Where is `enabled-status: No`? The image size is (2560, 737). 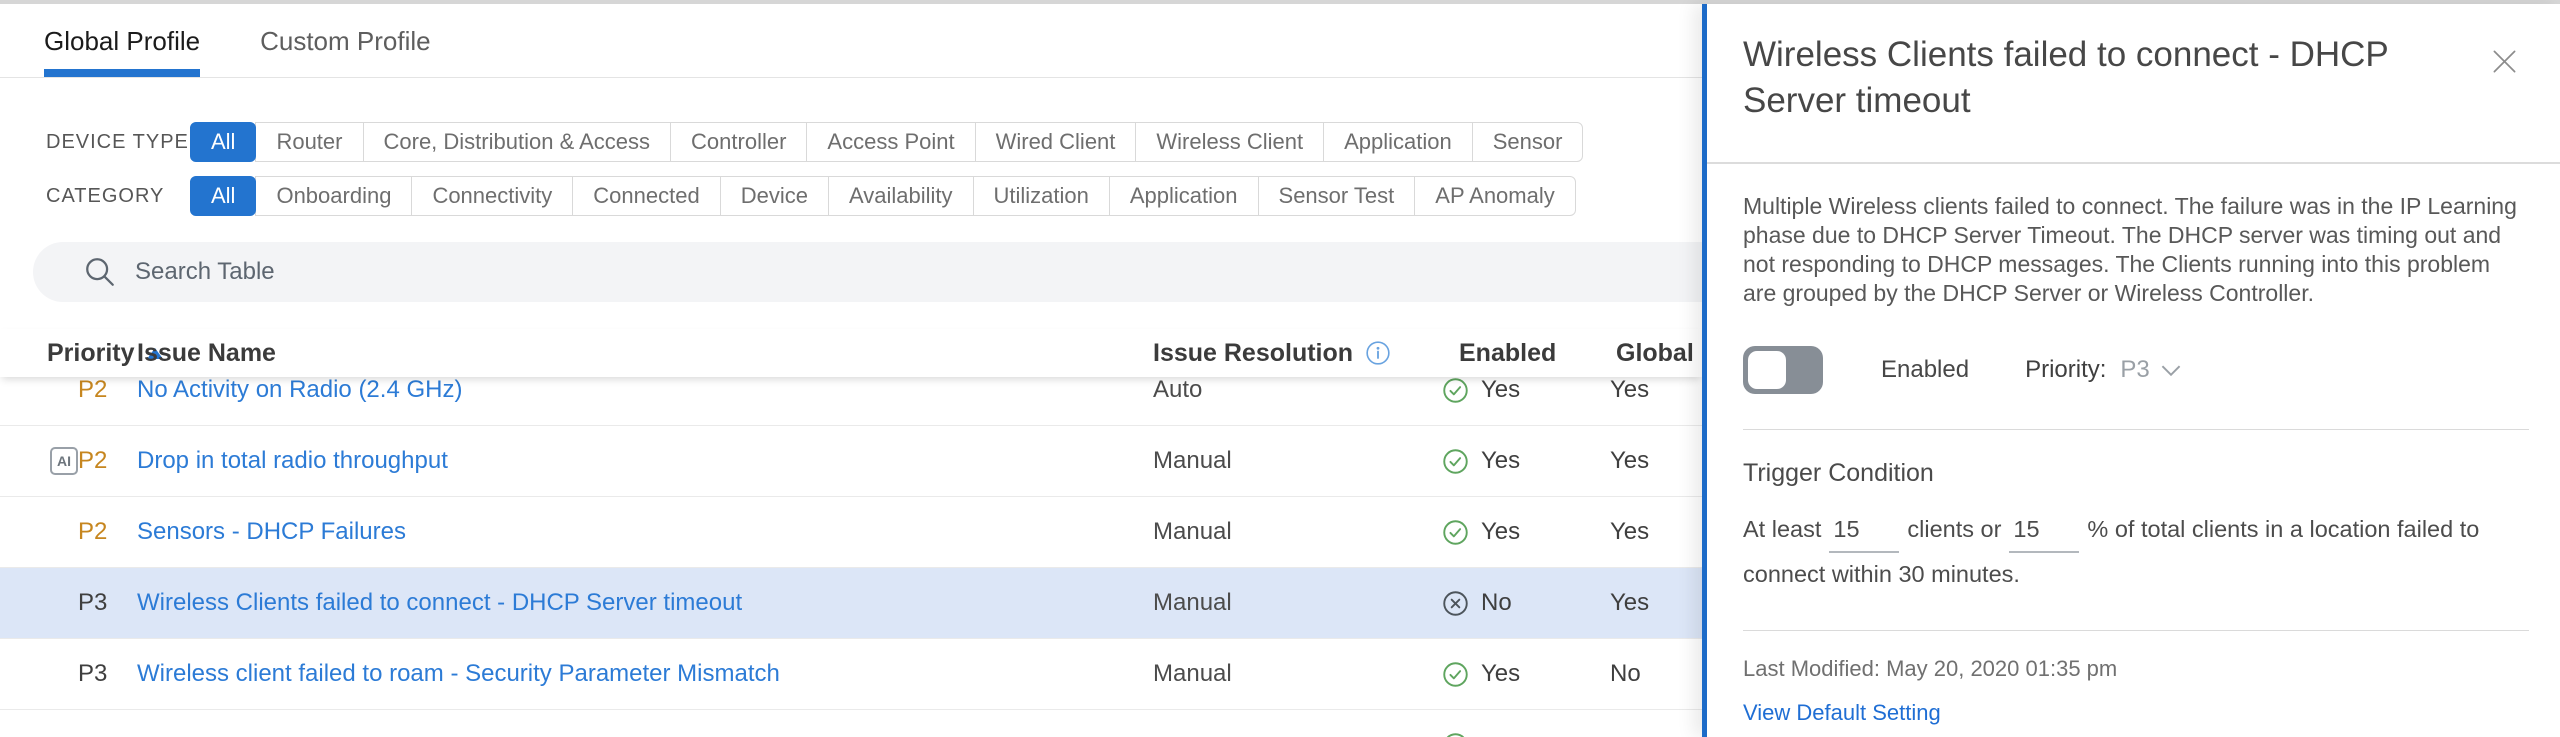
enabled-status: No is located at coordinates (1477, 603).